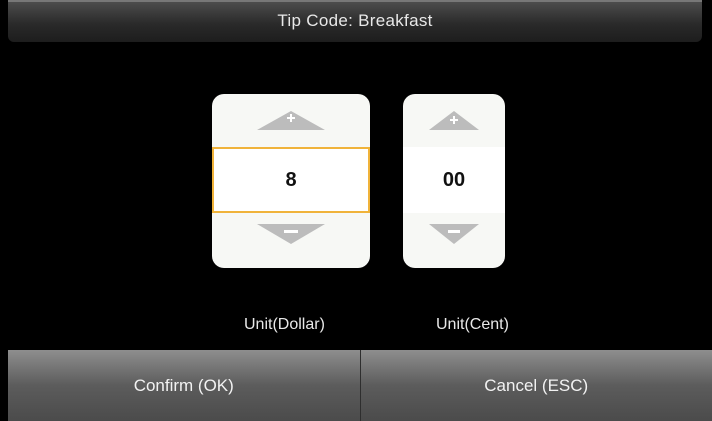 The image size is (712, 421). I want to click on cent-unit-label: Unit(Cent), so click(472, 324).